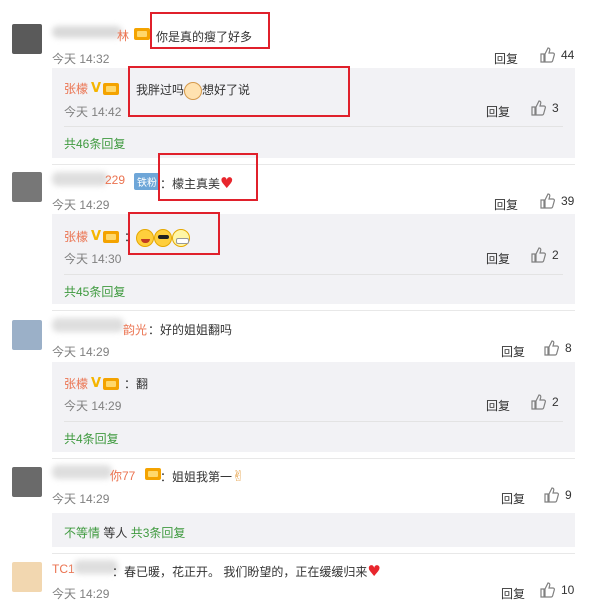 Image resolution: width=591 pixels, height=605 pixels. What do you see at coordinates (313, 530) in the screenshot?
I see `reply-box: 不等情 等人 共3条回复` at bounding box center [313, 530].